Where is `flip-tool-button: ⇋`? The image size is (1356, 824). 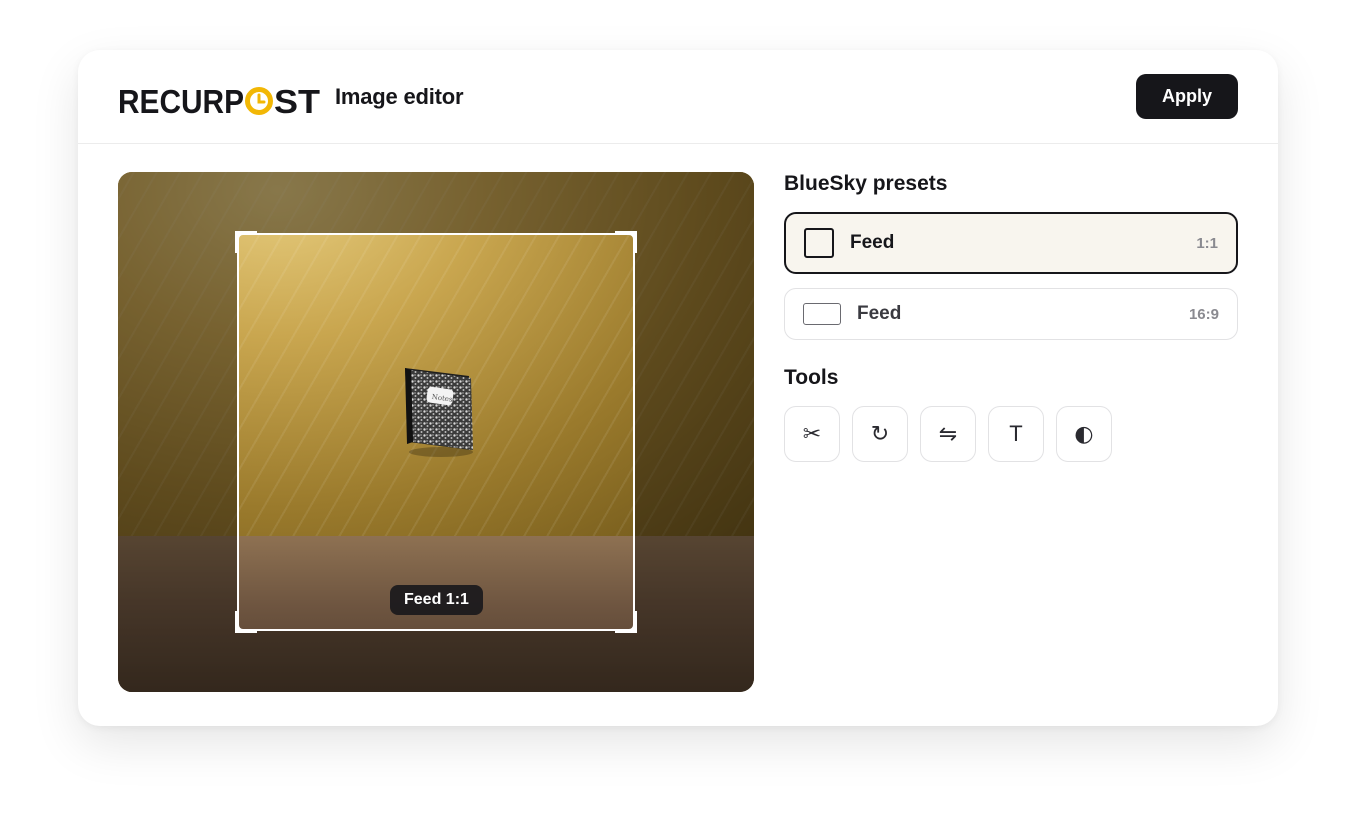 flip-tool-button: ⇋ is located at coordinates (948, 434).